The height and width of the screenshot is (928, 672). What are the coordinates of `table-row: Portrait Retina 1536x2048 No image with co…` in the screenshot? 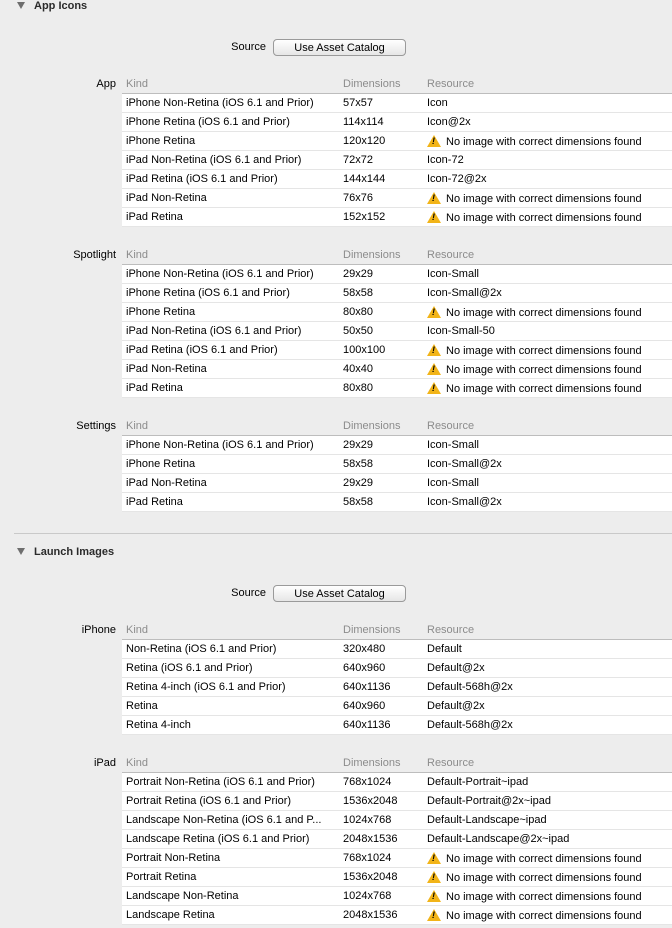 It's located at (397, 877).